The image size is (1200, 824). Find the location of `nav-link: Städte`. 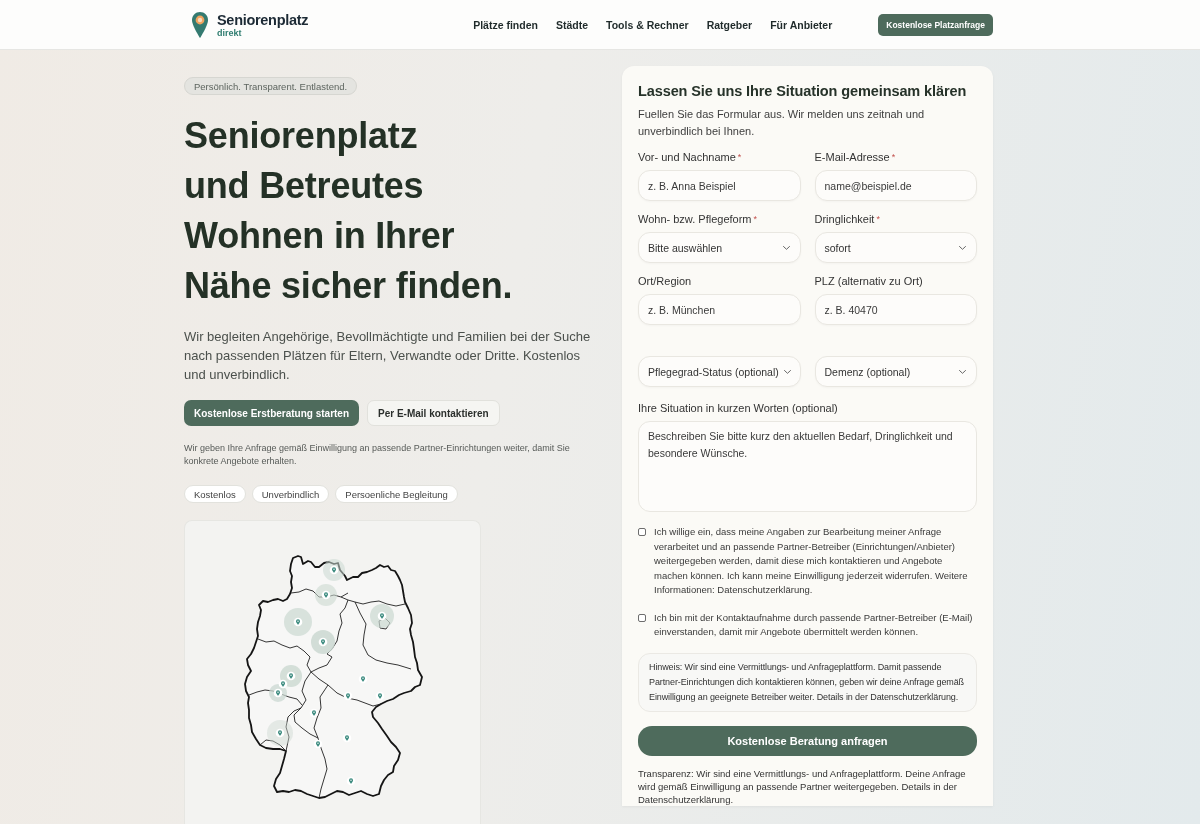

nav-link: Städte is located at coordinates (572, 24).